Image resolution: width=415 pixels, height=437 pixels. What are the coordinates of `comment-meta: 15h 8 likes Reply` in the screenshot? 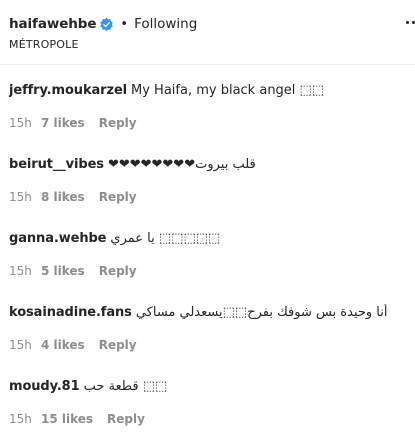 It's located at (73, 197).